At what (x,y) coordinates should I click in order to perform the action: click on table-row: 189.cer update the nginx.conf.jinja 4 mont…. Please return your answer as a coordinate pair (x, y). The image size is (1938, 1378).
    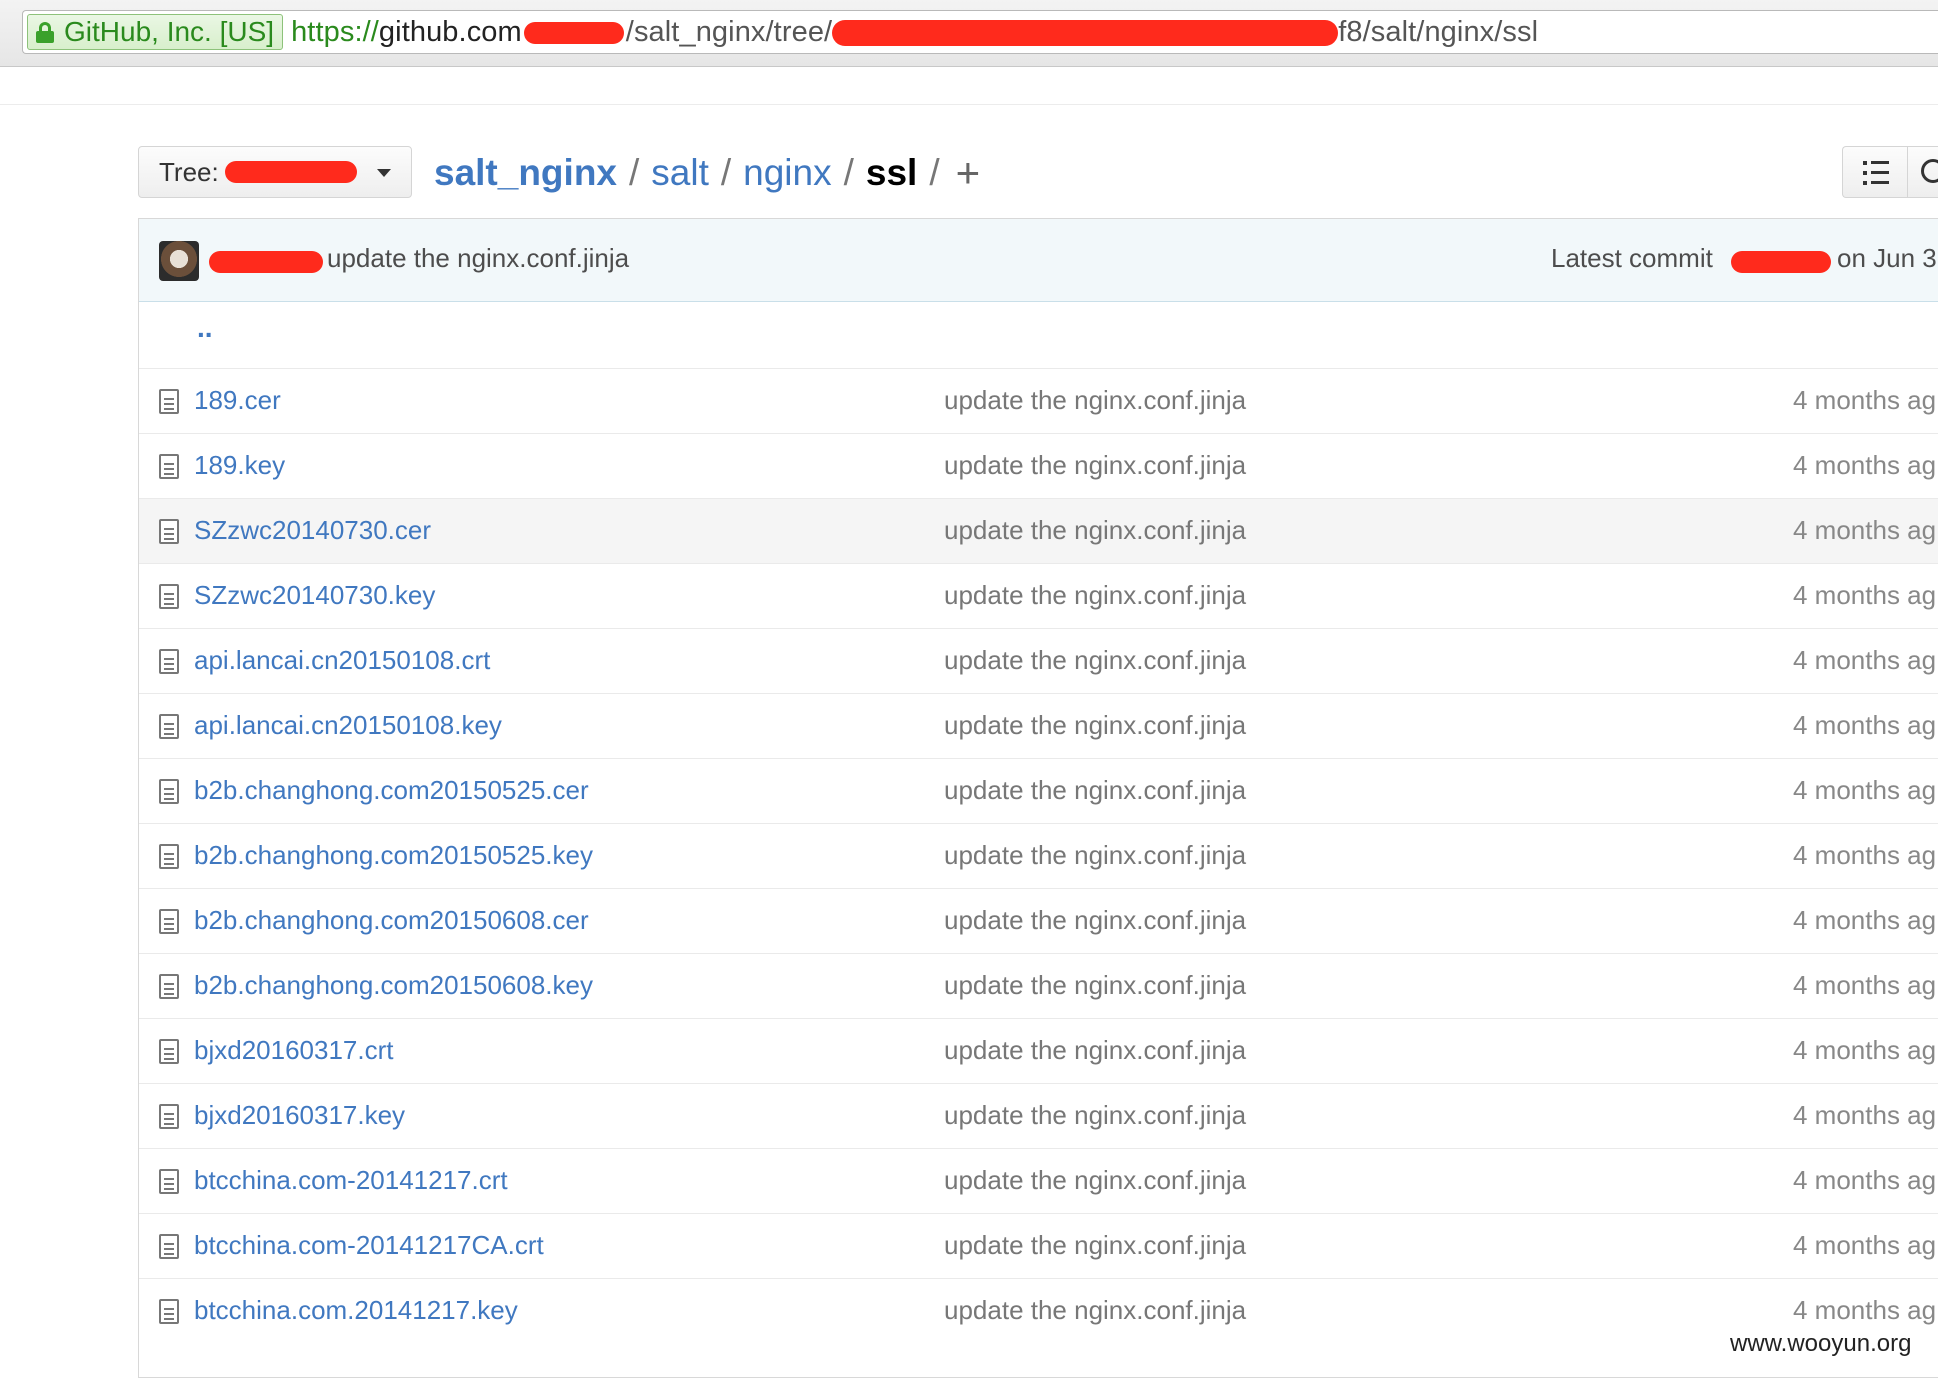
    Looking at the image, I should click on (1038, 400).